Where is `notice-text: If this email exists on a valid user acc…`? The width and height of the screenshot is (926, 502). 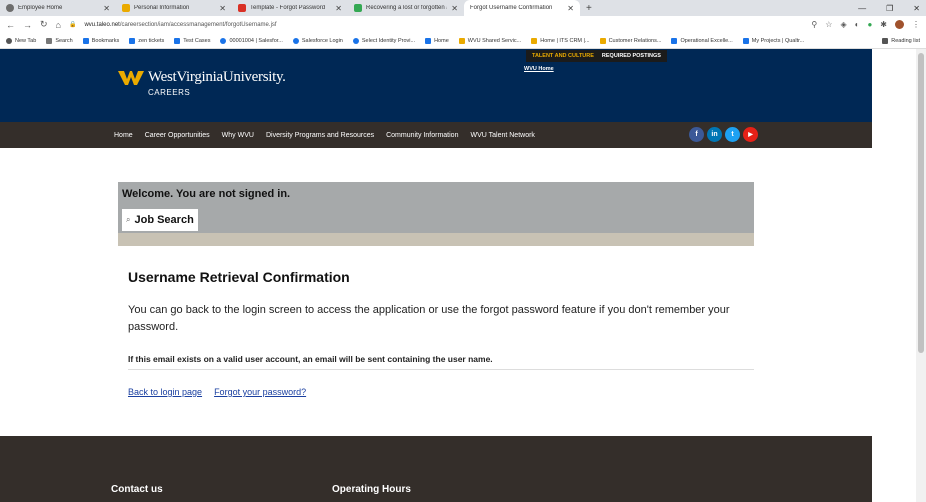 notice-text: If this email exists on a valid user acc… is located at coordinates (310, 359).